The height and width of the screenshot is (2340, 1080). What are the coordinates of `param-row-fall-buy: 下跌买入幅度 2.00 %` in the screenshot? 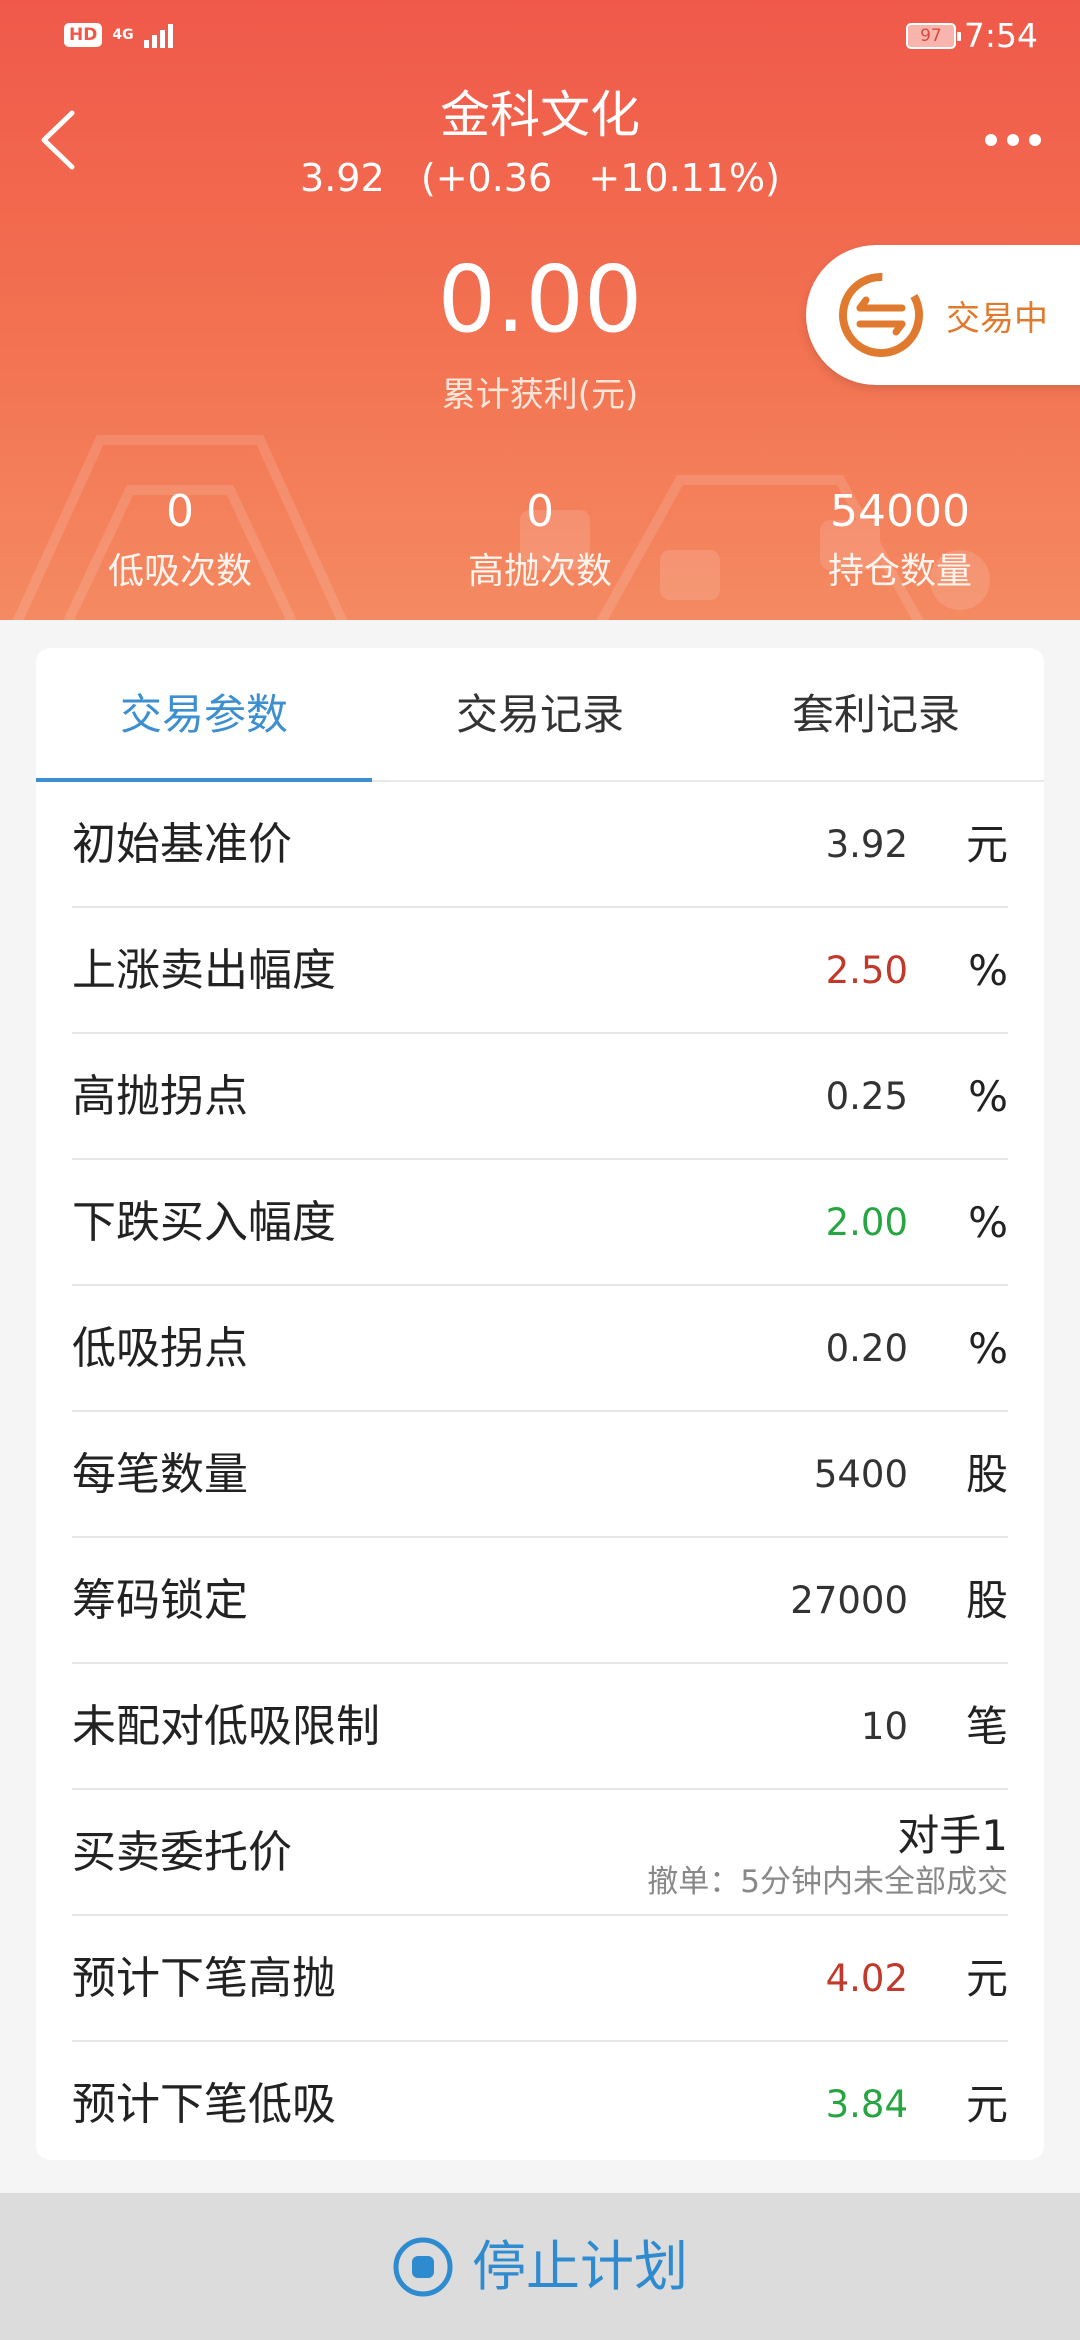 It's located at (540, 1223).